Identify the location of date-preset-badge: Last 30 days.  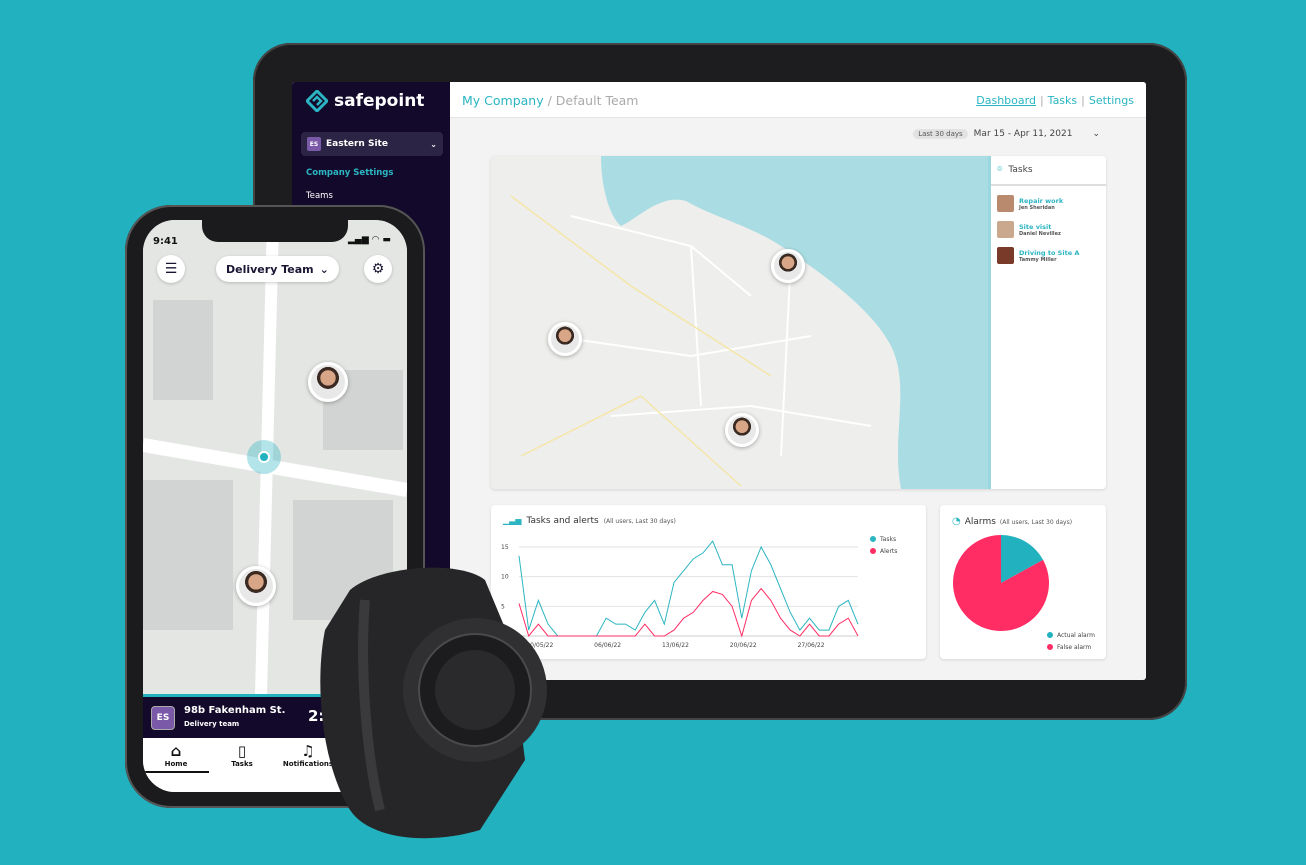
(940, 134).